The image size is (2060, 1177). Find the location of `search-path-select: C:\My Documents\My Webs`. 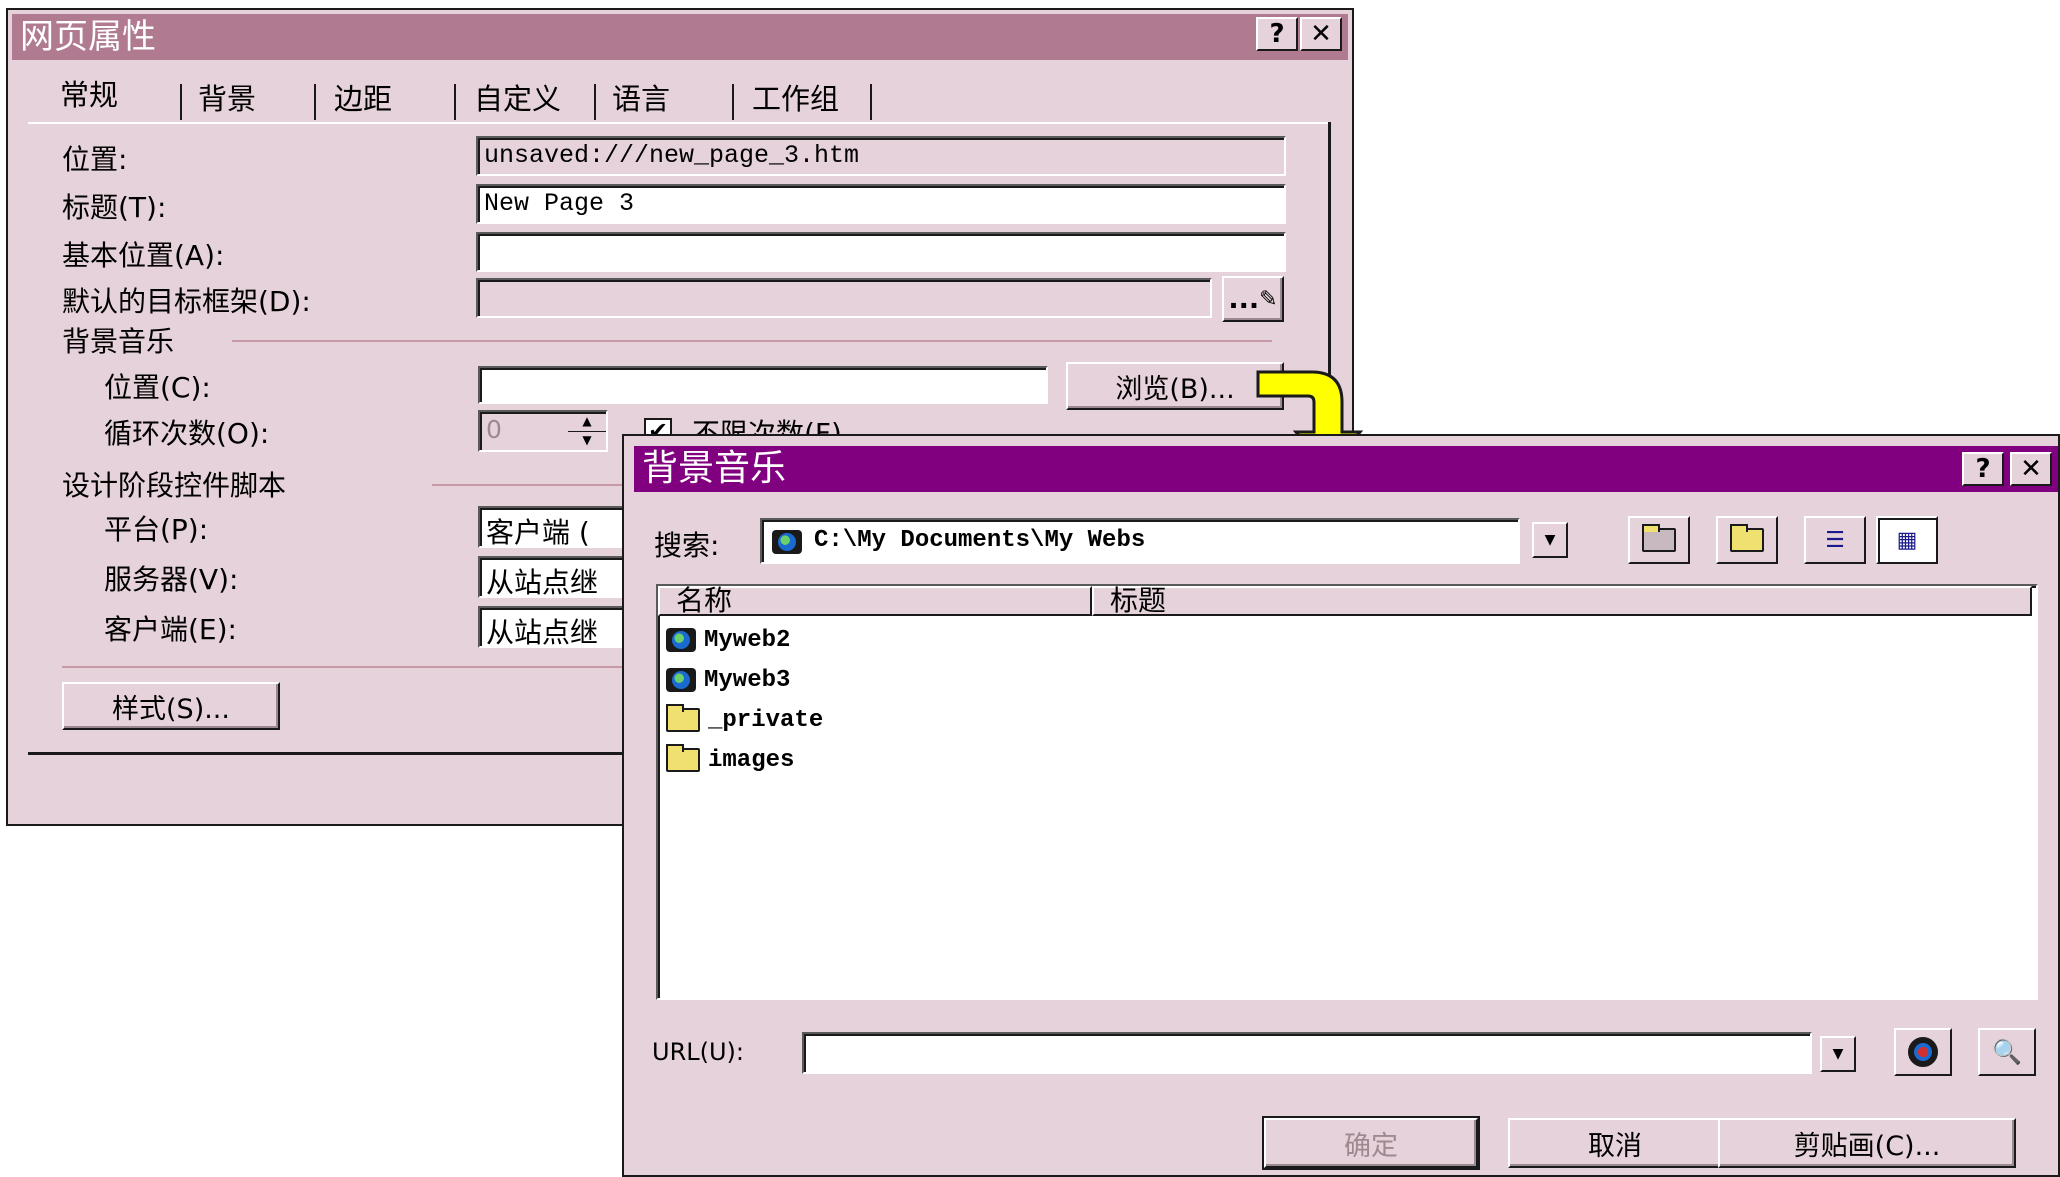

search-path-select: C:\My Documents\My Webs is located at coordinates (1140, 541).